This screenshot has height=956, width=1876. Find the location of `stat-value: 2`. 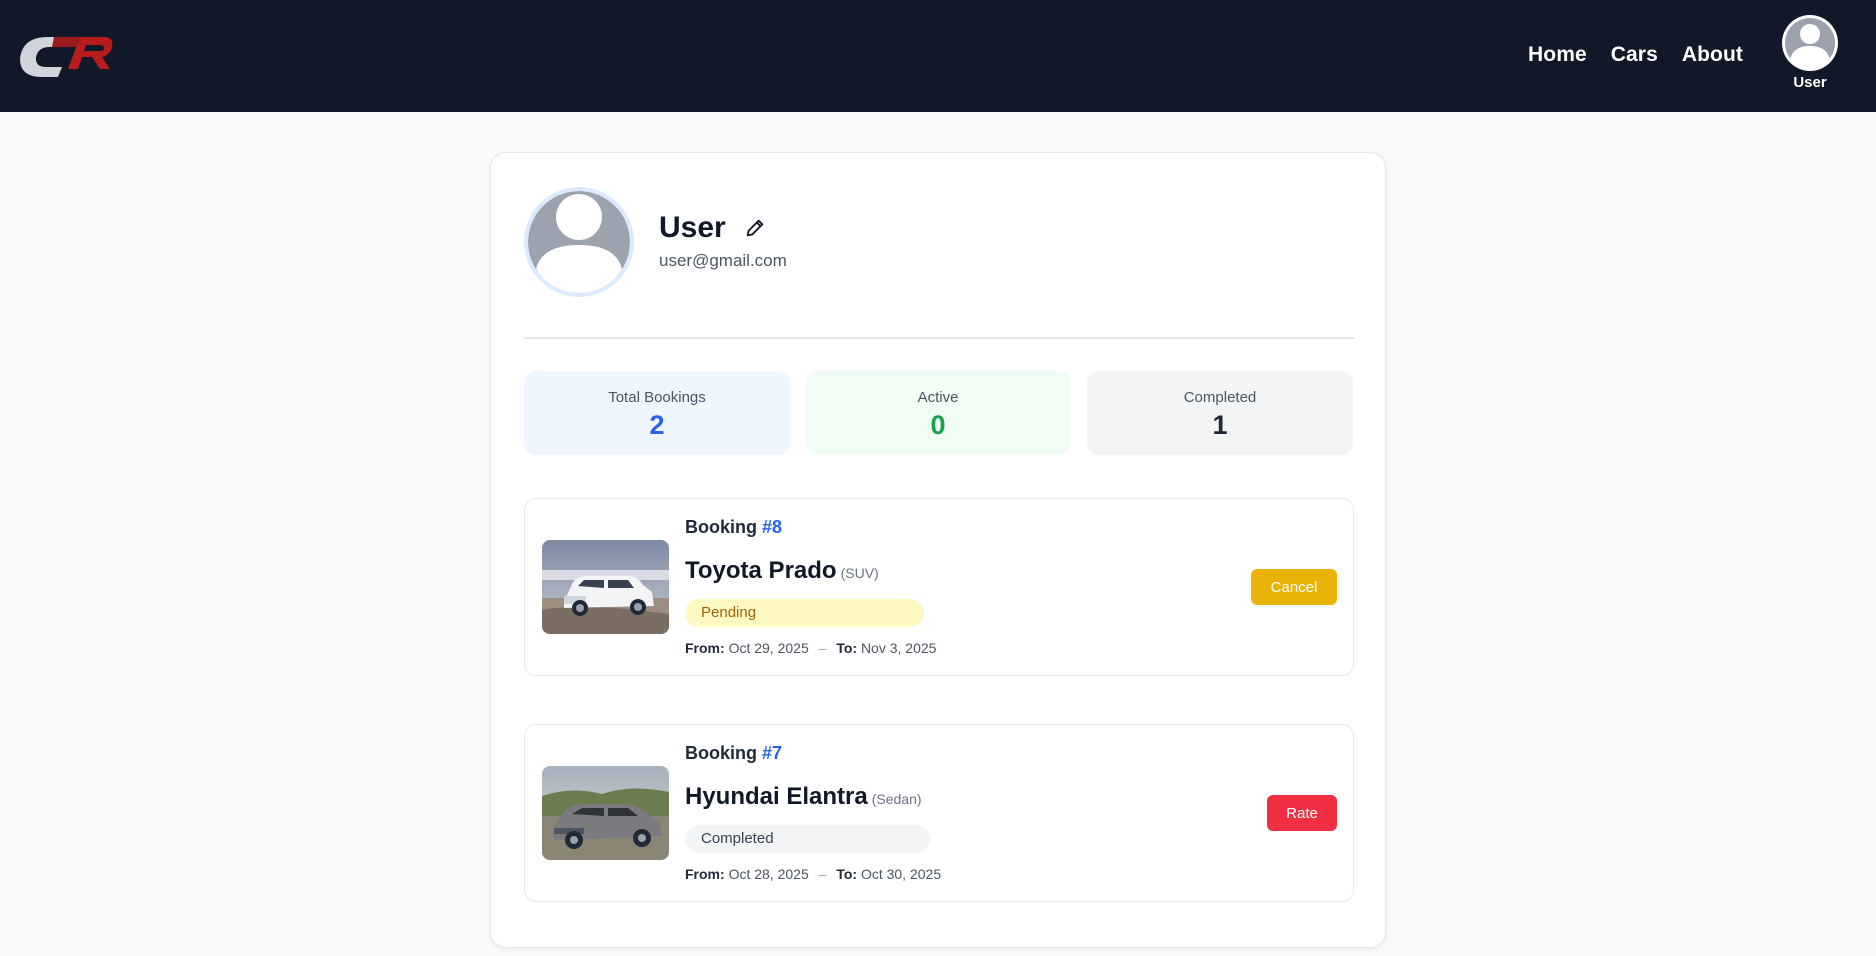

stat-value: 2 is located at coordinates (657, 425).